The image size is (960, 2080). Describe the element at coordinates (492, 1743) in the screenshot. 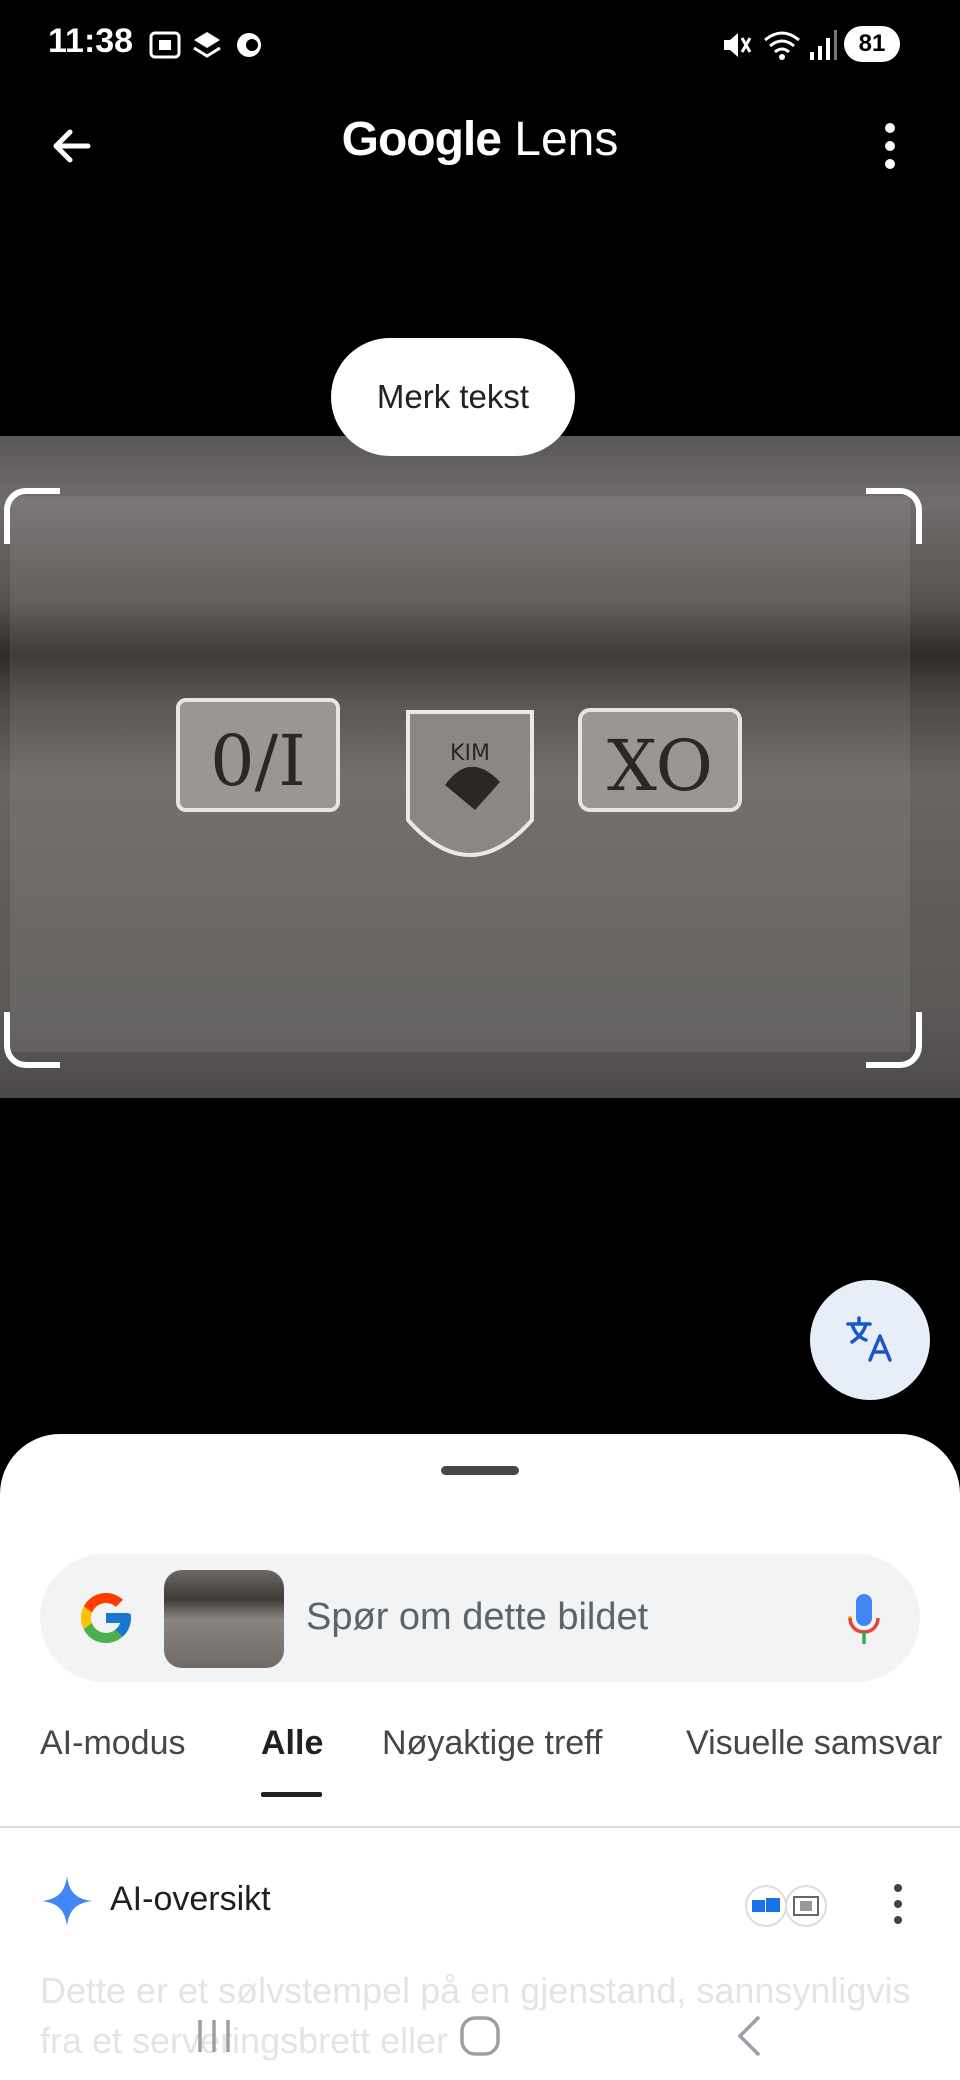

I see `tab-exact-matches: Nøyaktige treff` at that location.